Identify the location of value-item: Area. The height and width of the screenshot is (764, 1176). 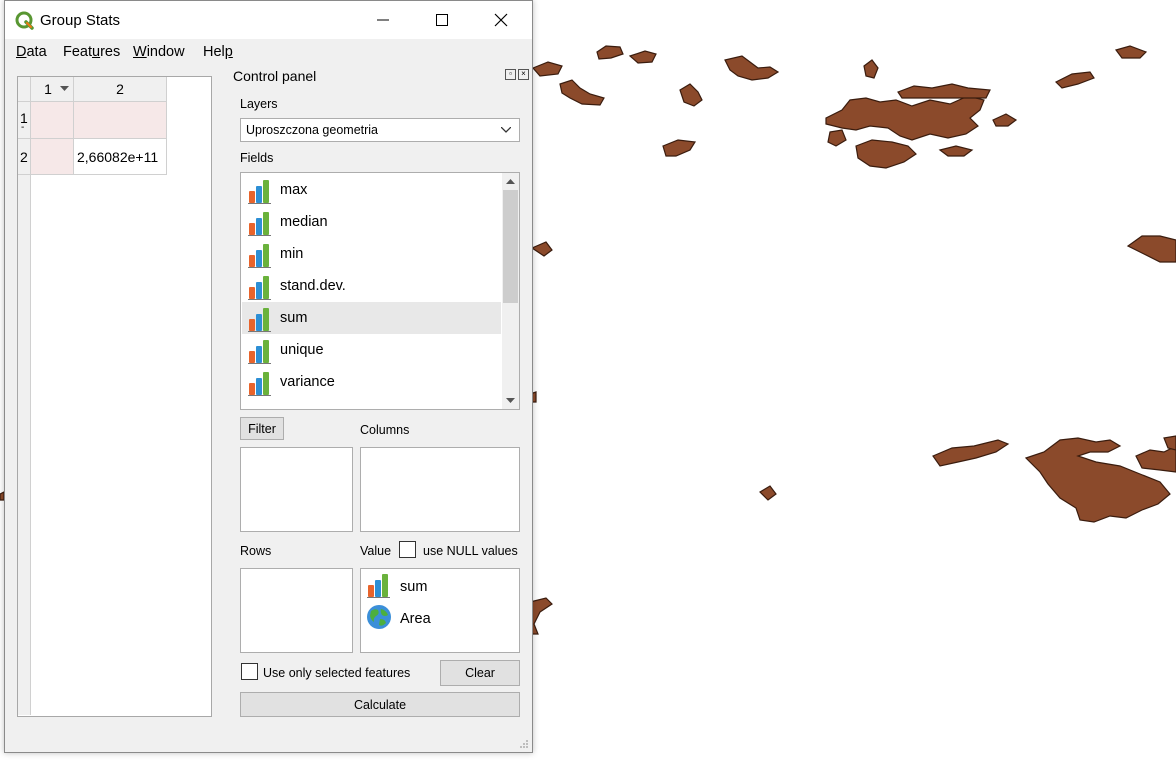
(440, 618).